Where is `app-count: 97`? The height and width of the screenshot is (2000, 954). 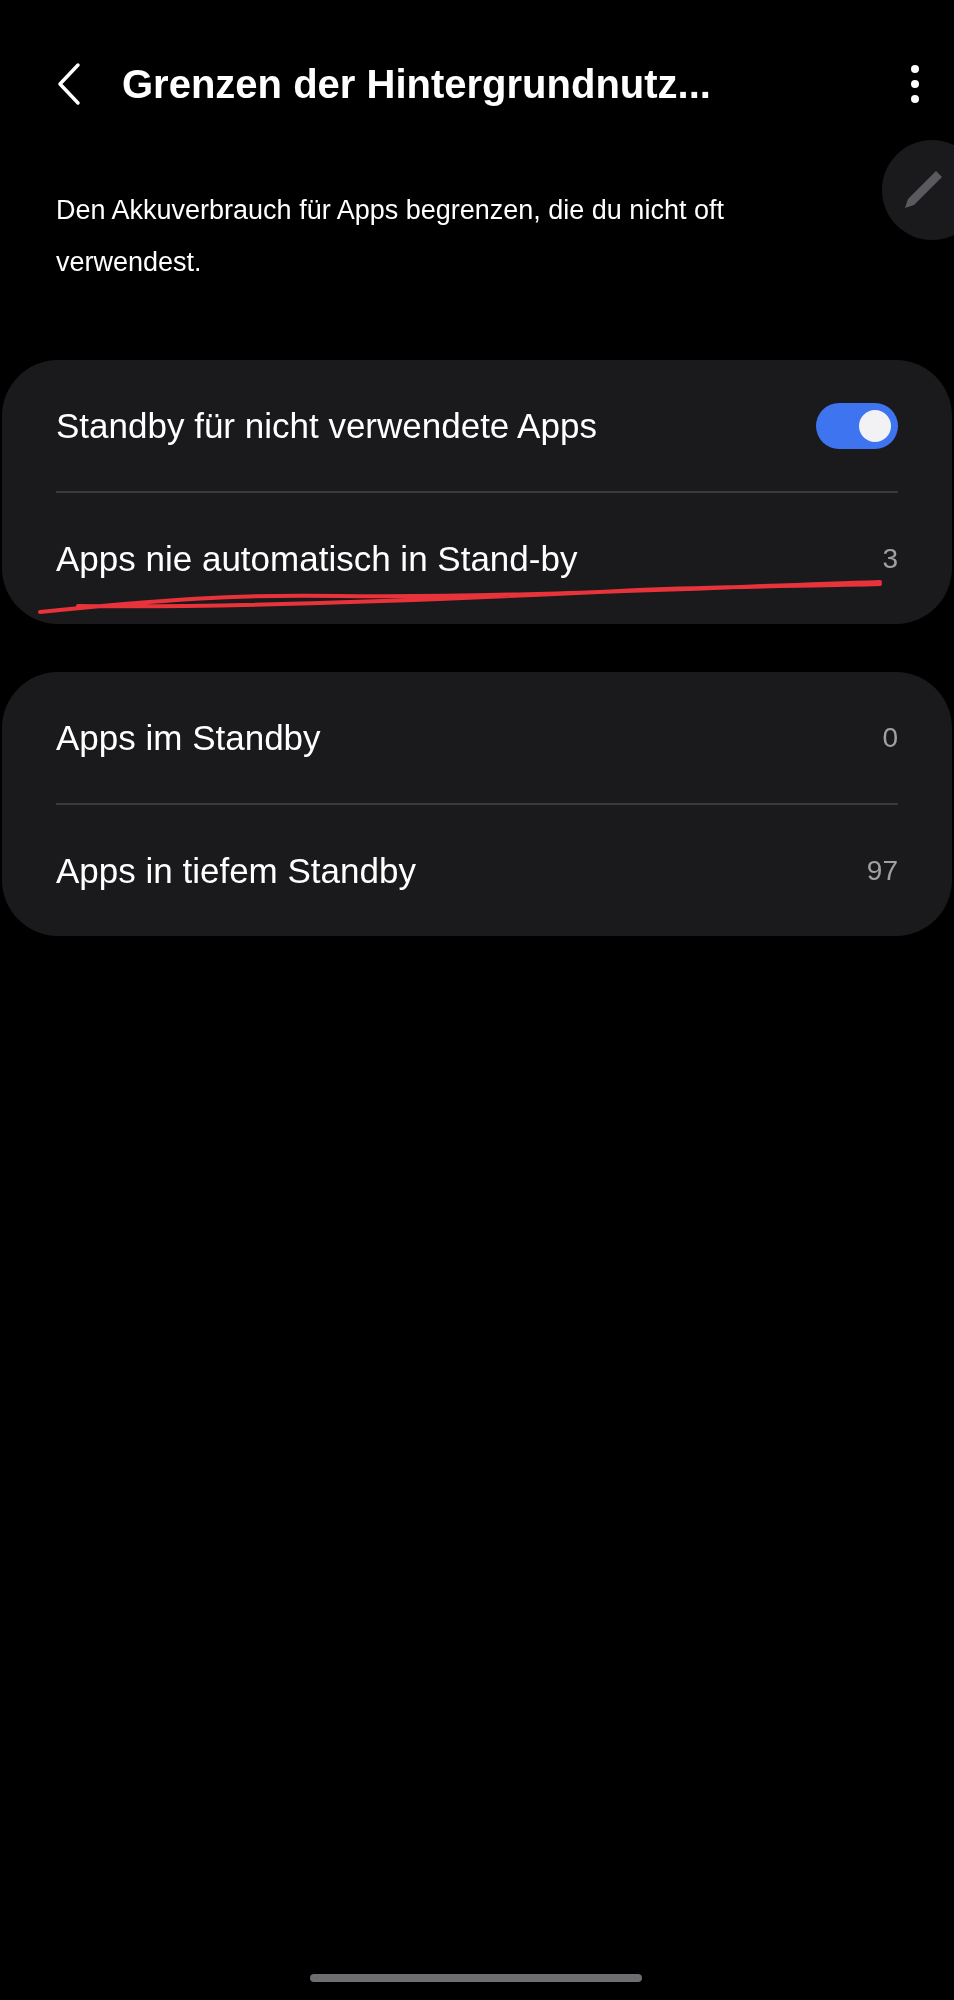
app-count: 97 is located at coordinates (882, 870).